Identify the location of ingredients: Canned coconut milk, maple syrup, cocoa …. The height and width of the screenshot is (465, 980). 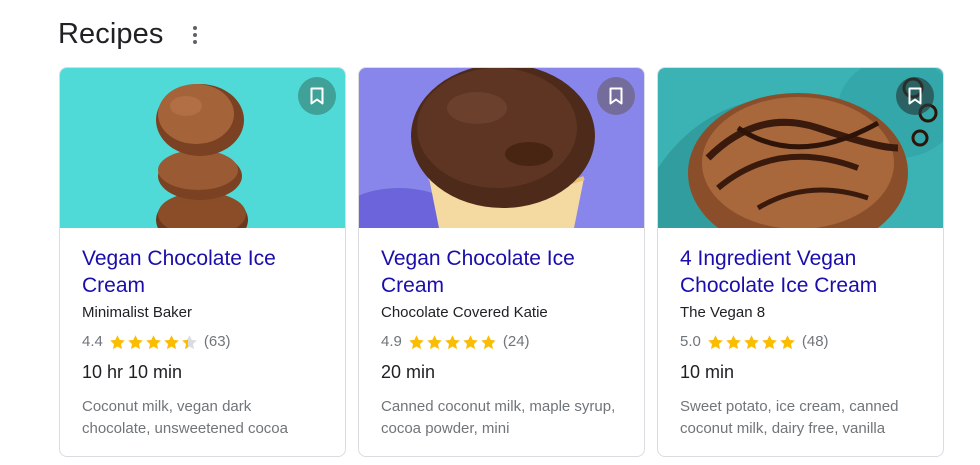
(498, 417).